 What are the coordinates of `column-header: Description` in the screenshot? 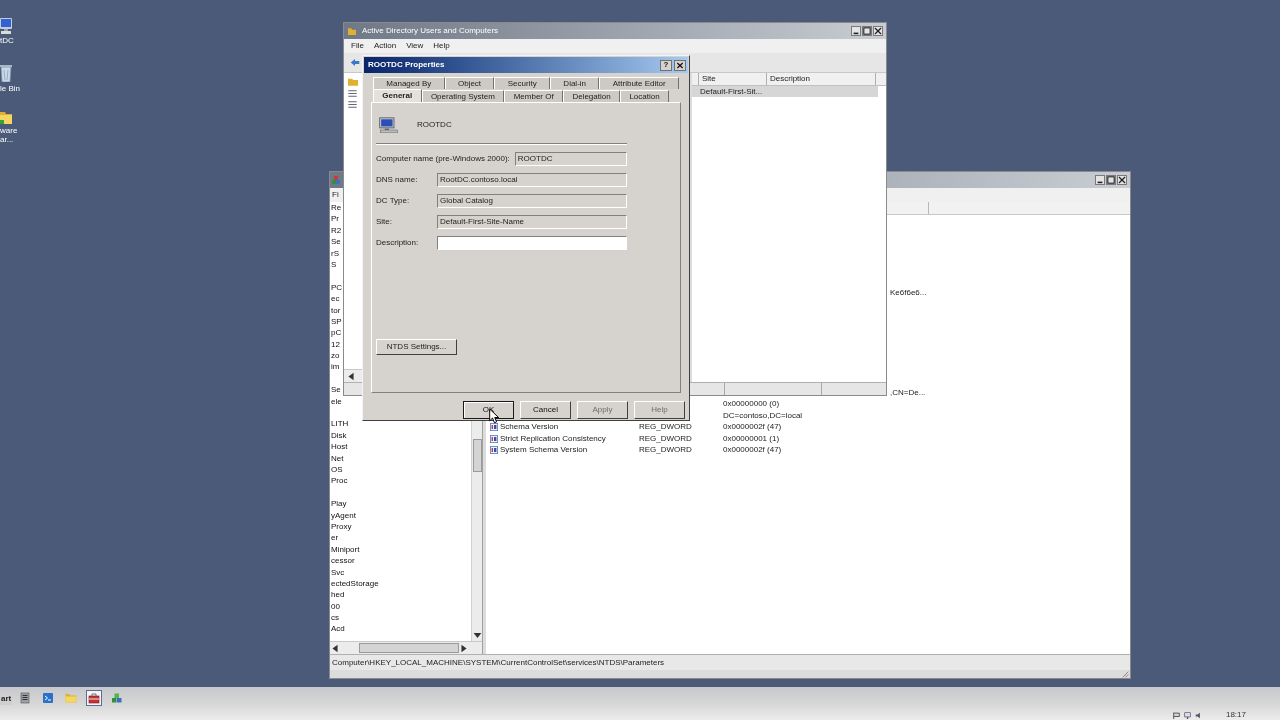 It's located at (821, 79).